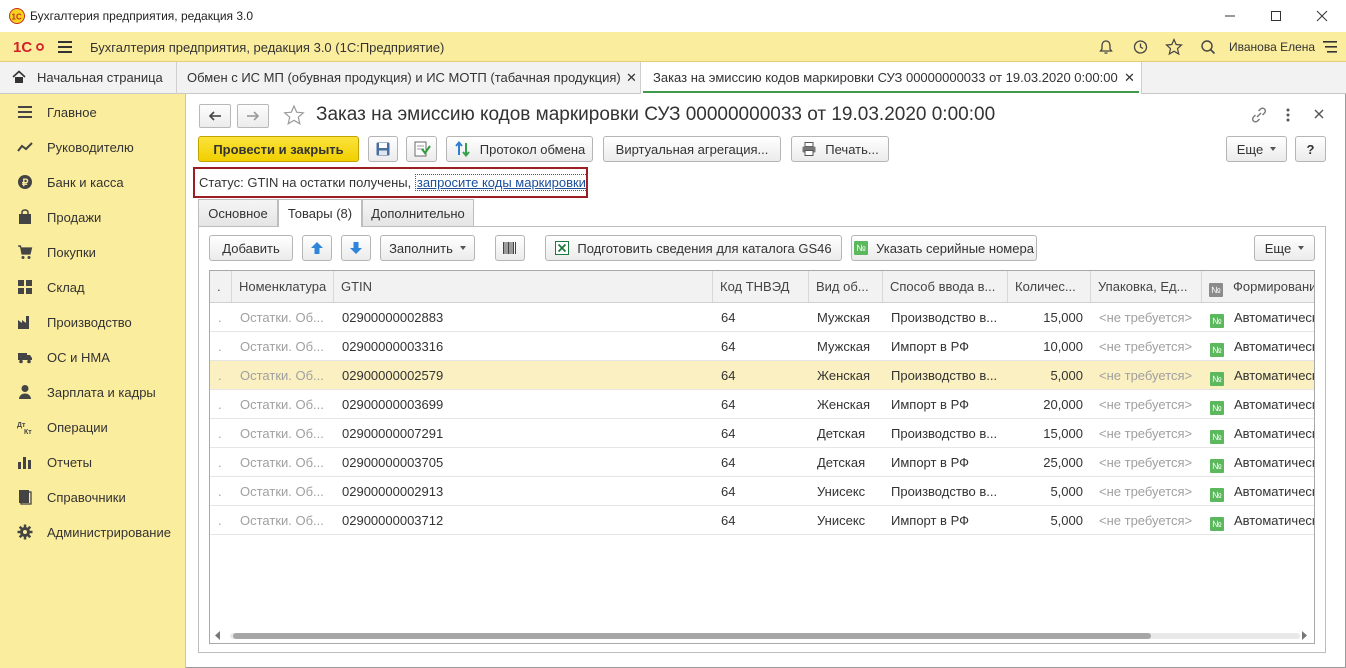 The width and height of the screenshot is (1346, 668). What do you see at coordinates (846, 375) in the screenshot?
I see `cell-kind: Женская` at bounding box center [846, 375].